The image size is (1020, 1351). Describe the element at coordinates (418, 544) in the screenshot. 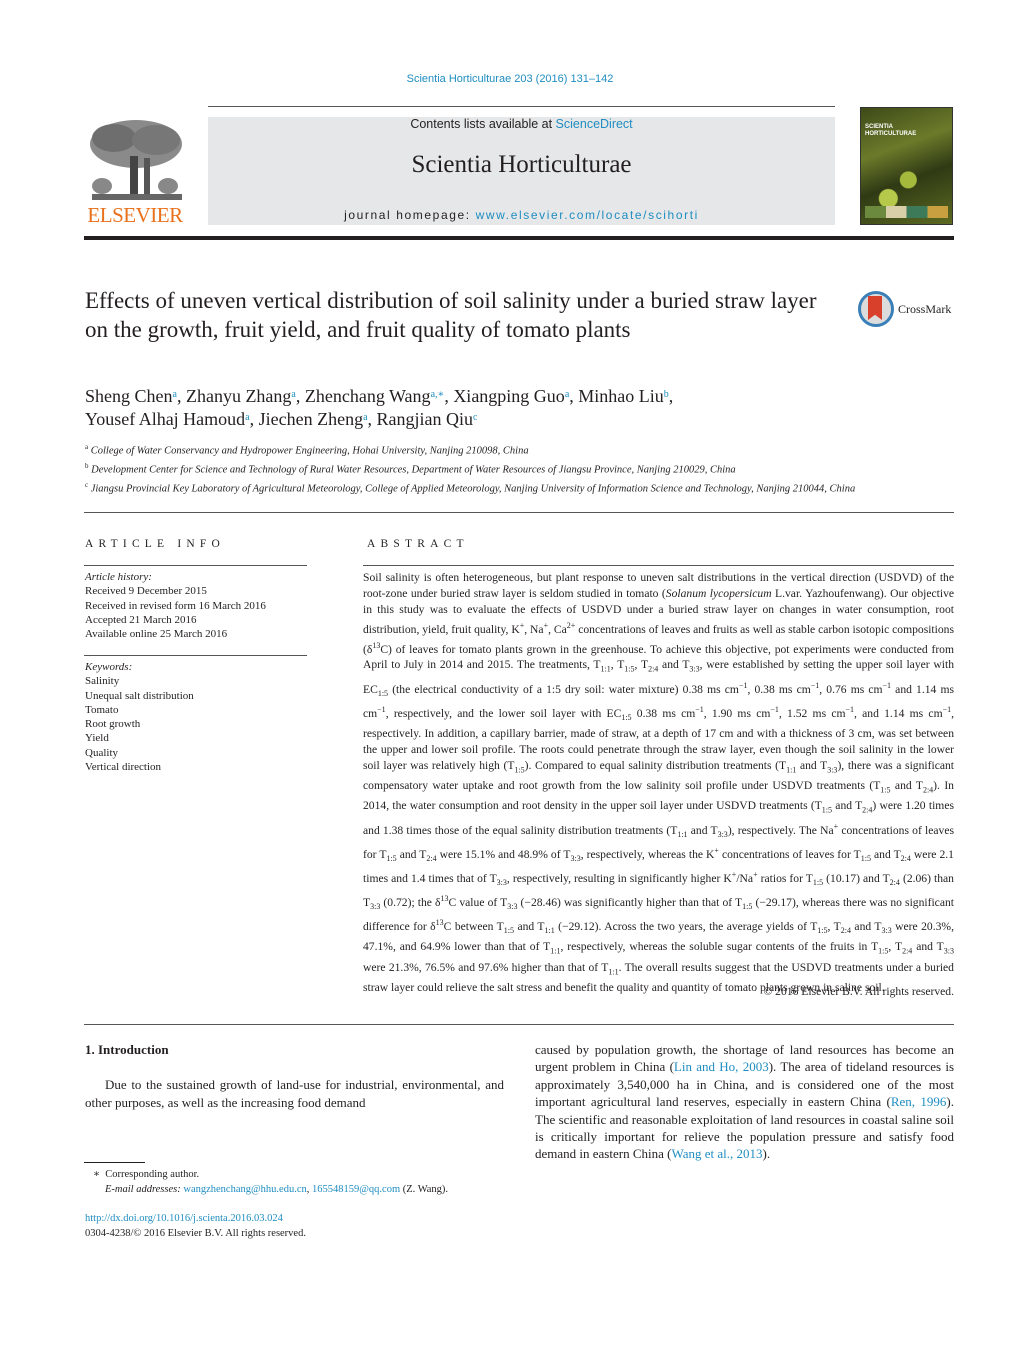

I see `abstract-heading: ABSTRACT` at that location.